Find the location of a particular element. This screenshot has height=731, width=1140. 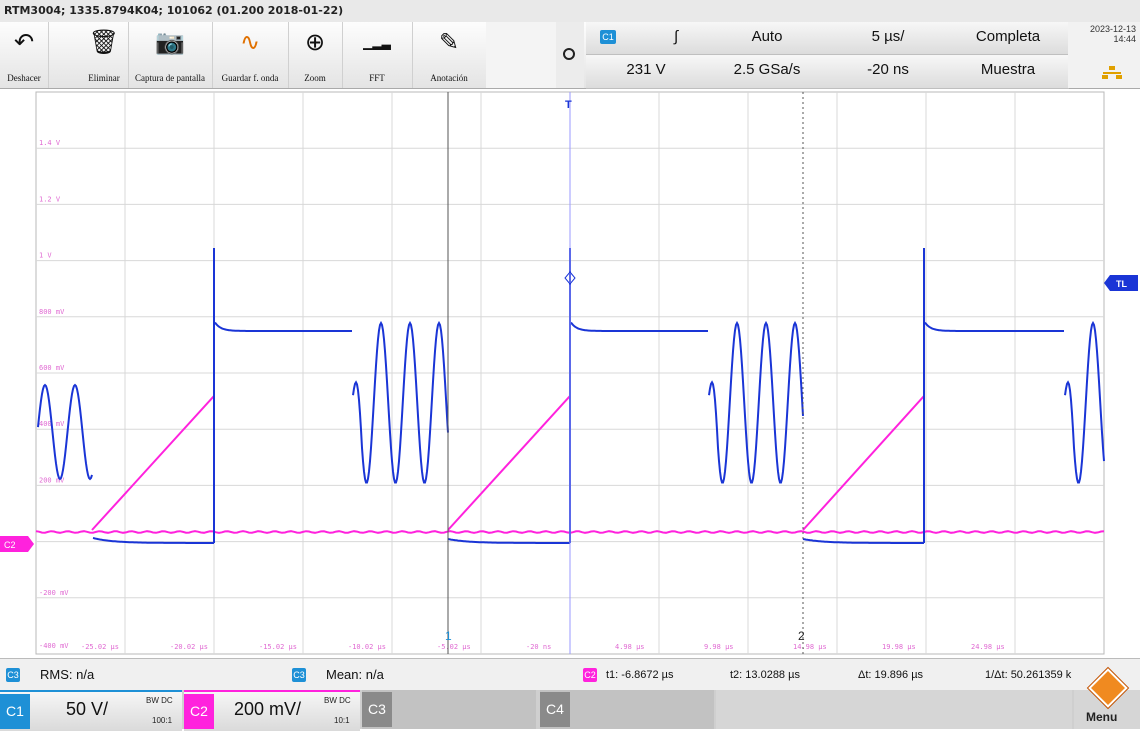

horizontal-position: -20 ns is located at coordinates (888, 69).